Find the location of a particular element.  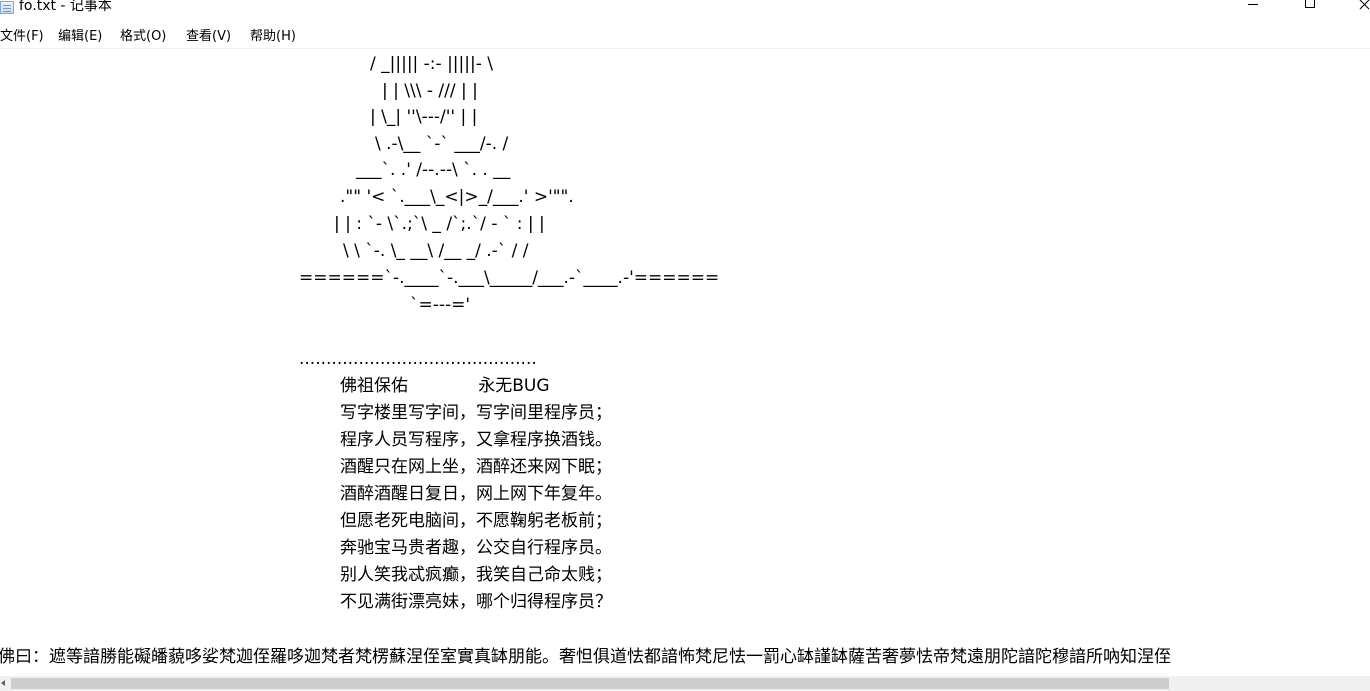

maximize-icon is located at coordinates (1310, 8).